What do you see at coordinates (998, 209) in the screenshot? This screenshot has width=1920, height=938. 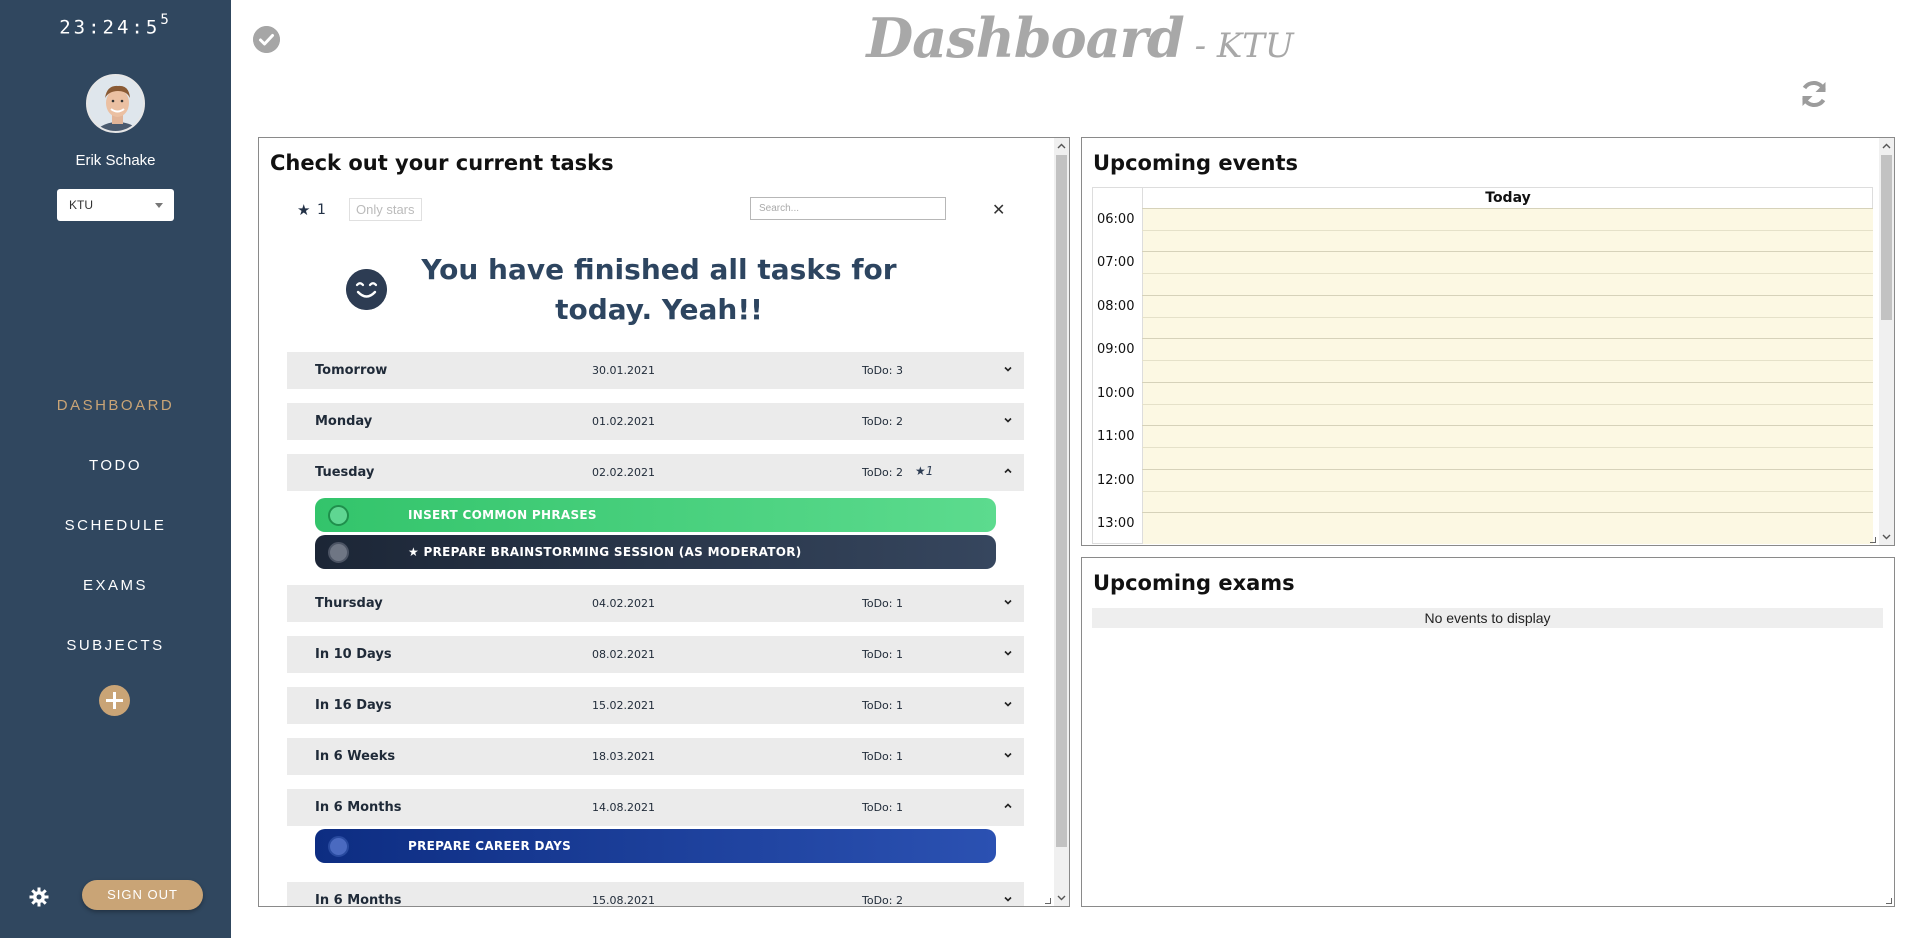 I see `clear-search-icon: ✕` at bounding box center [998, 209].